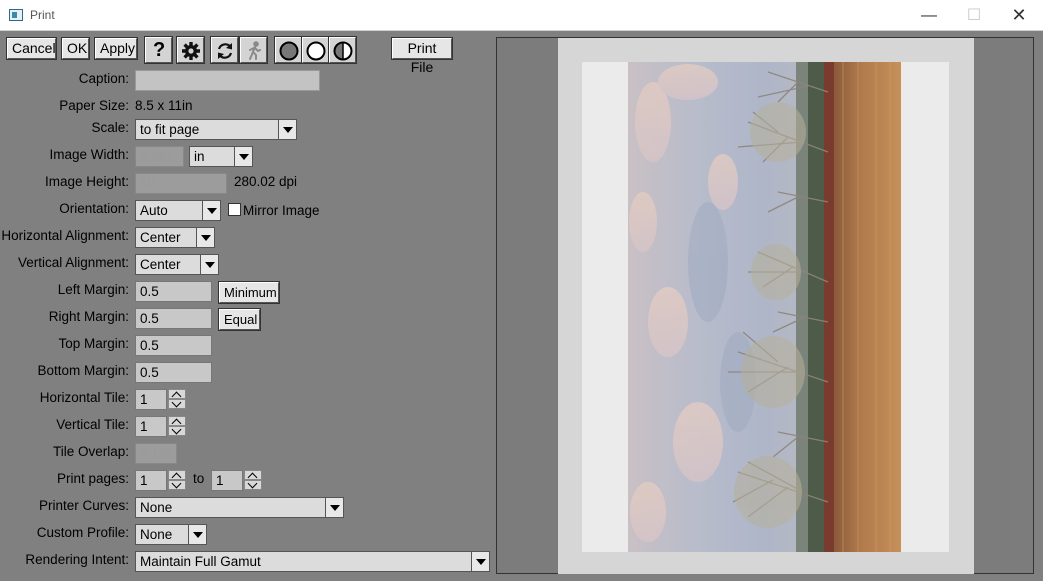 Image resolution: width=1043 pixels, height=581 pixels. I want to click on vertical-alignment-select: Center, so click(177, 264).